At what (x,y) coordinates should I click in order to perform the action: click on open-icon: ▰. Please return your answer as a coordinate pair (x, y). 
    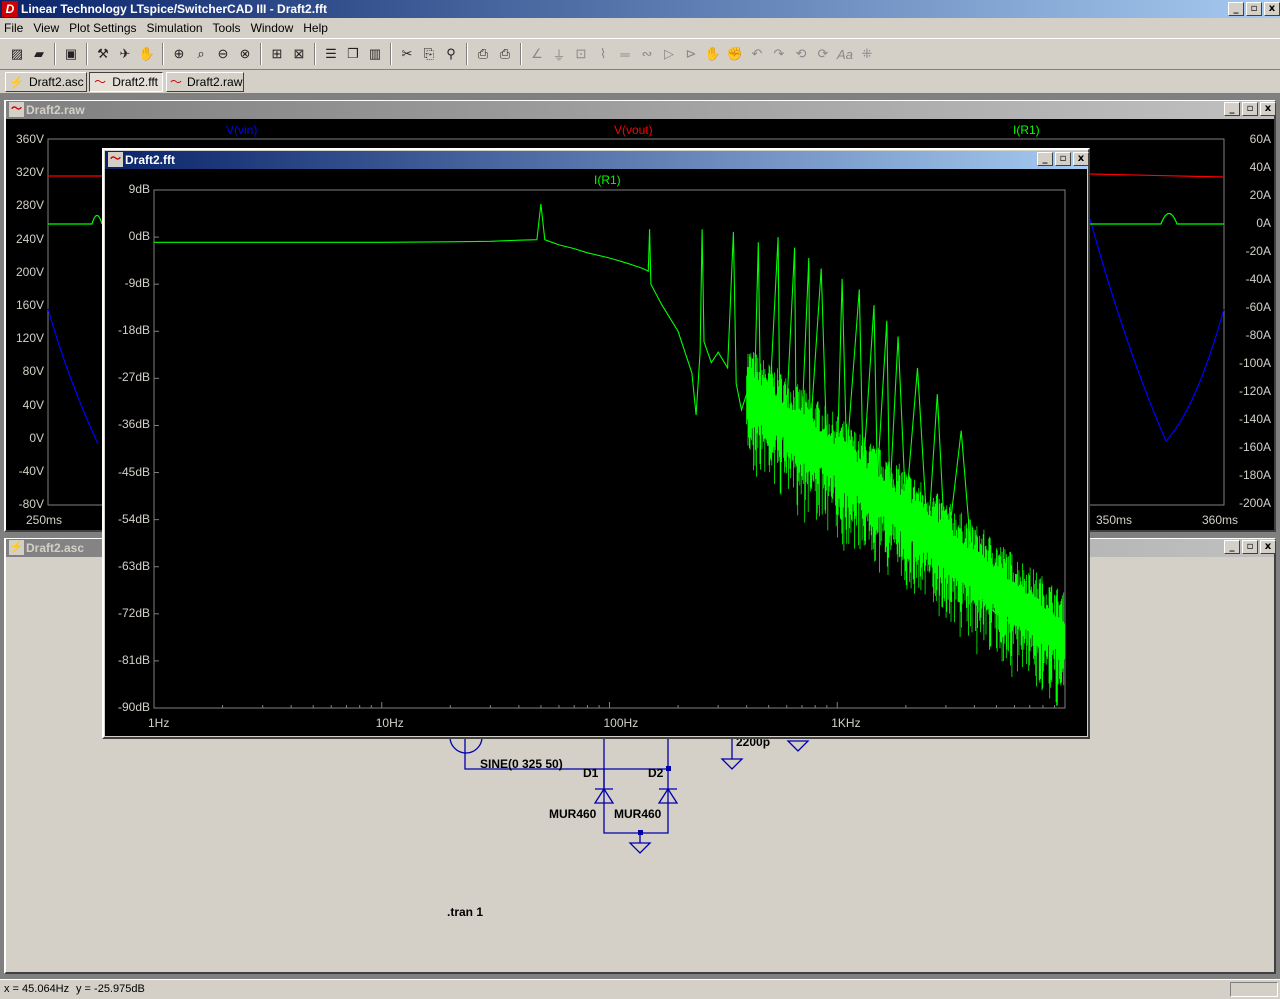
    Looking at the image, I should click on (39, 54).